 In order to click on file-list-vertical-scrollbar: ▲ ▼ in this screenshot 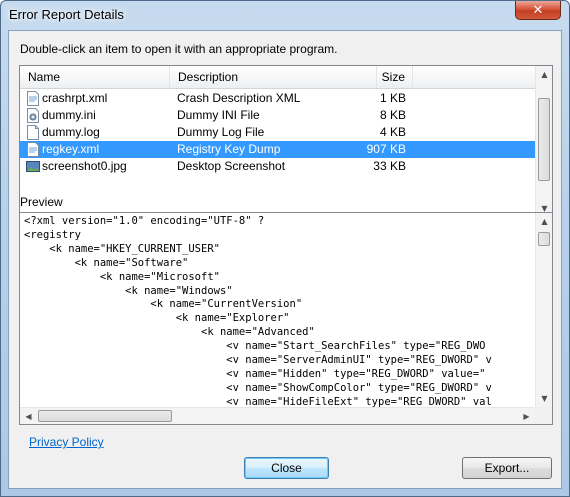, I will do `click(543, 141)`.